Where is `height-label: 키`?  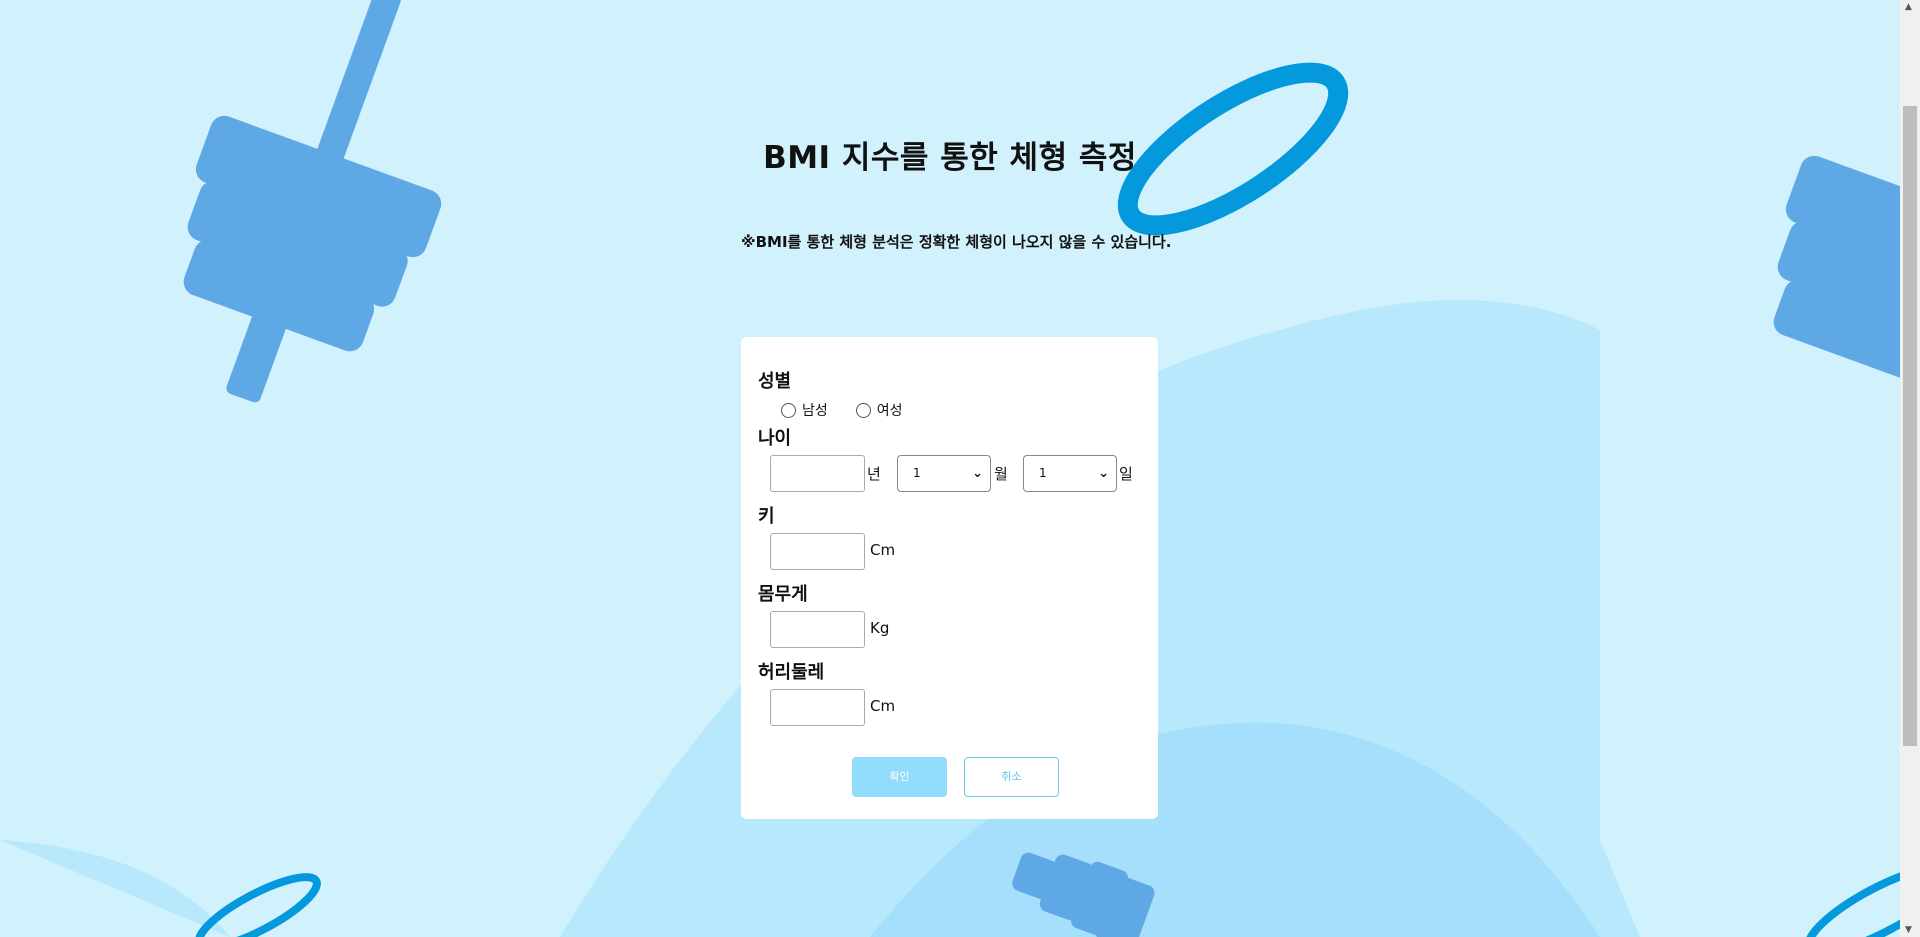
height-label: 키 is located at coordinates (766, 516).